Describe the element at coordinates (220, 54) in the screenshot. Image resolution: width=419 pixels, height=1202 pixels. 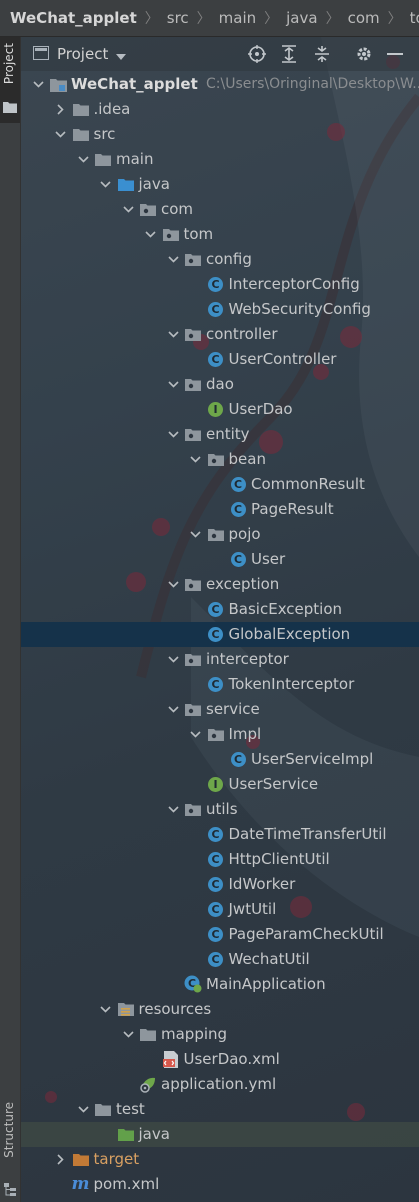
I see `panel-header: Project` at that location.